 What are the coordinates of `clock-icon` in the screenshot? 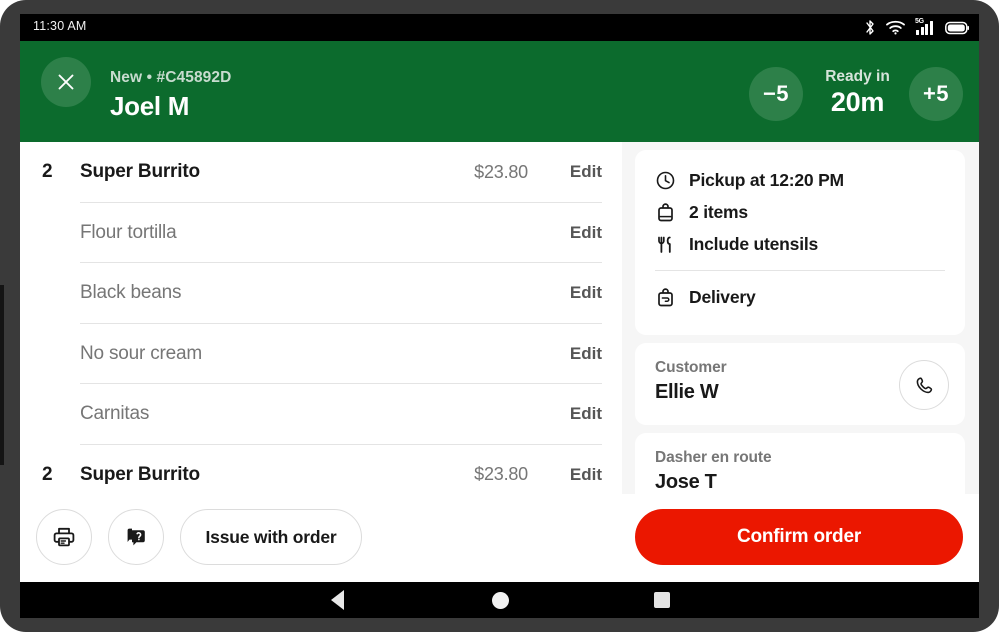 It's located at (665, 180).